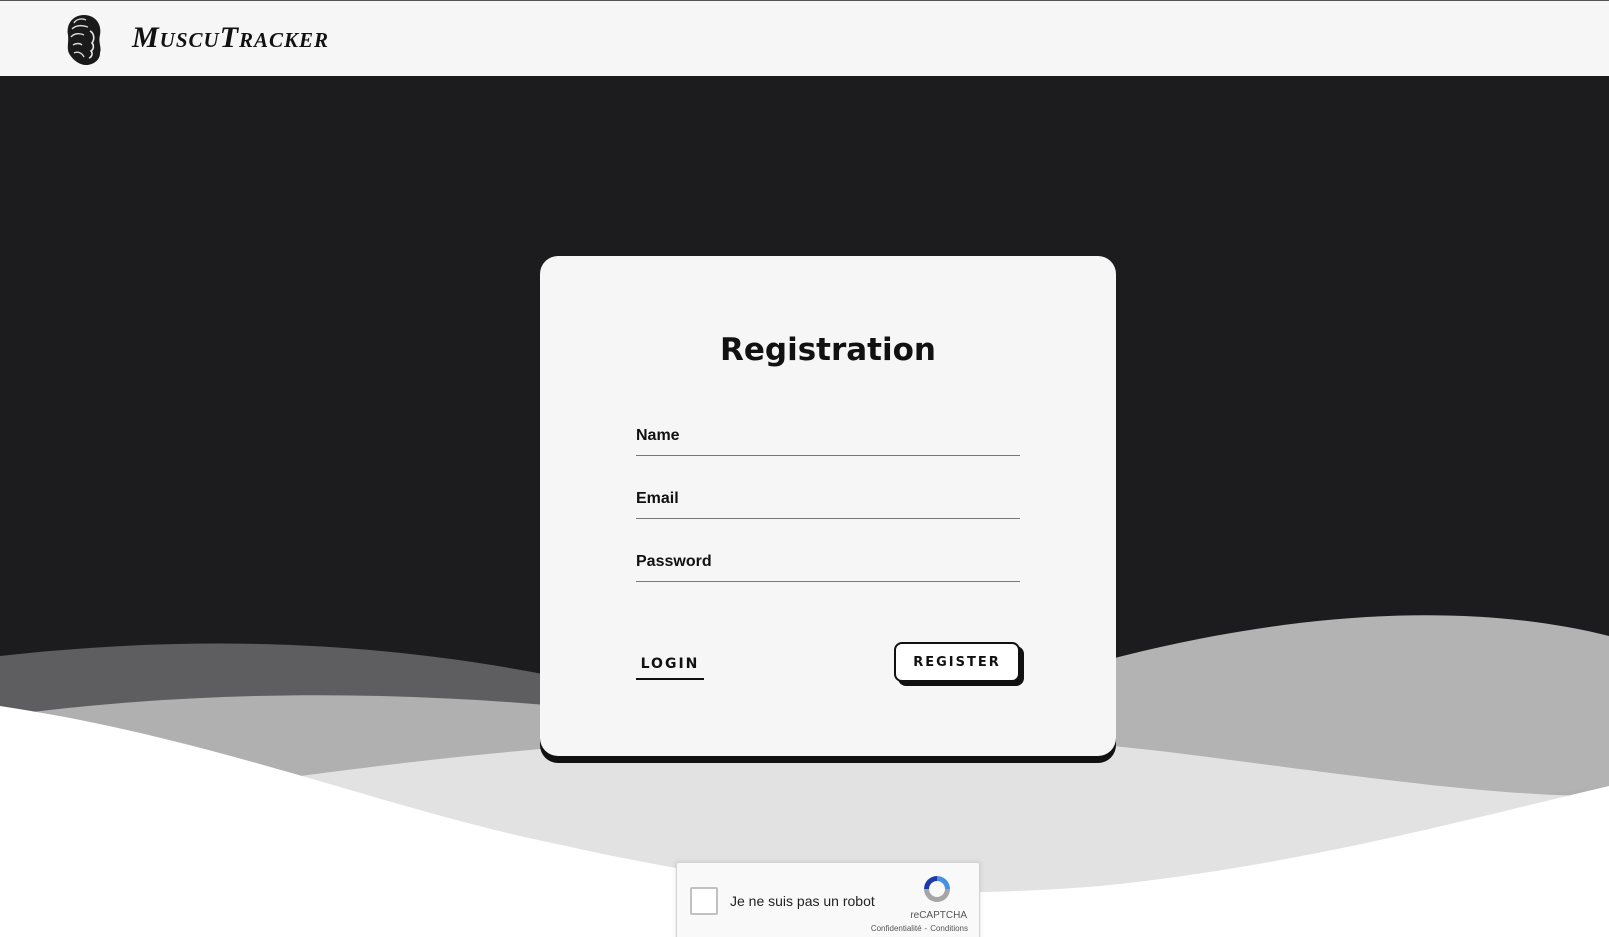  Describe the element at coordinates (938, 915) in the screenshot. I see `recaptcha-brand: reCAPTCHA` at that location.